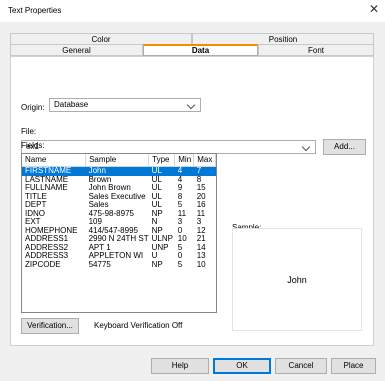  Describe the element at coordinates (33, 107) in the screenshot. I see `origin-label: Origin:` at that location.